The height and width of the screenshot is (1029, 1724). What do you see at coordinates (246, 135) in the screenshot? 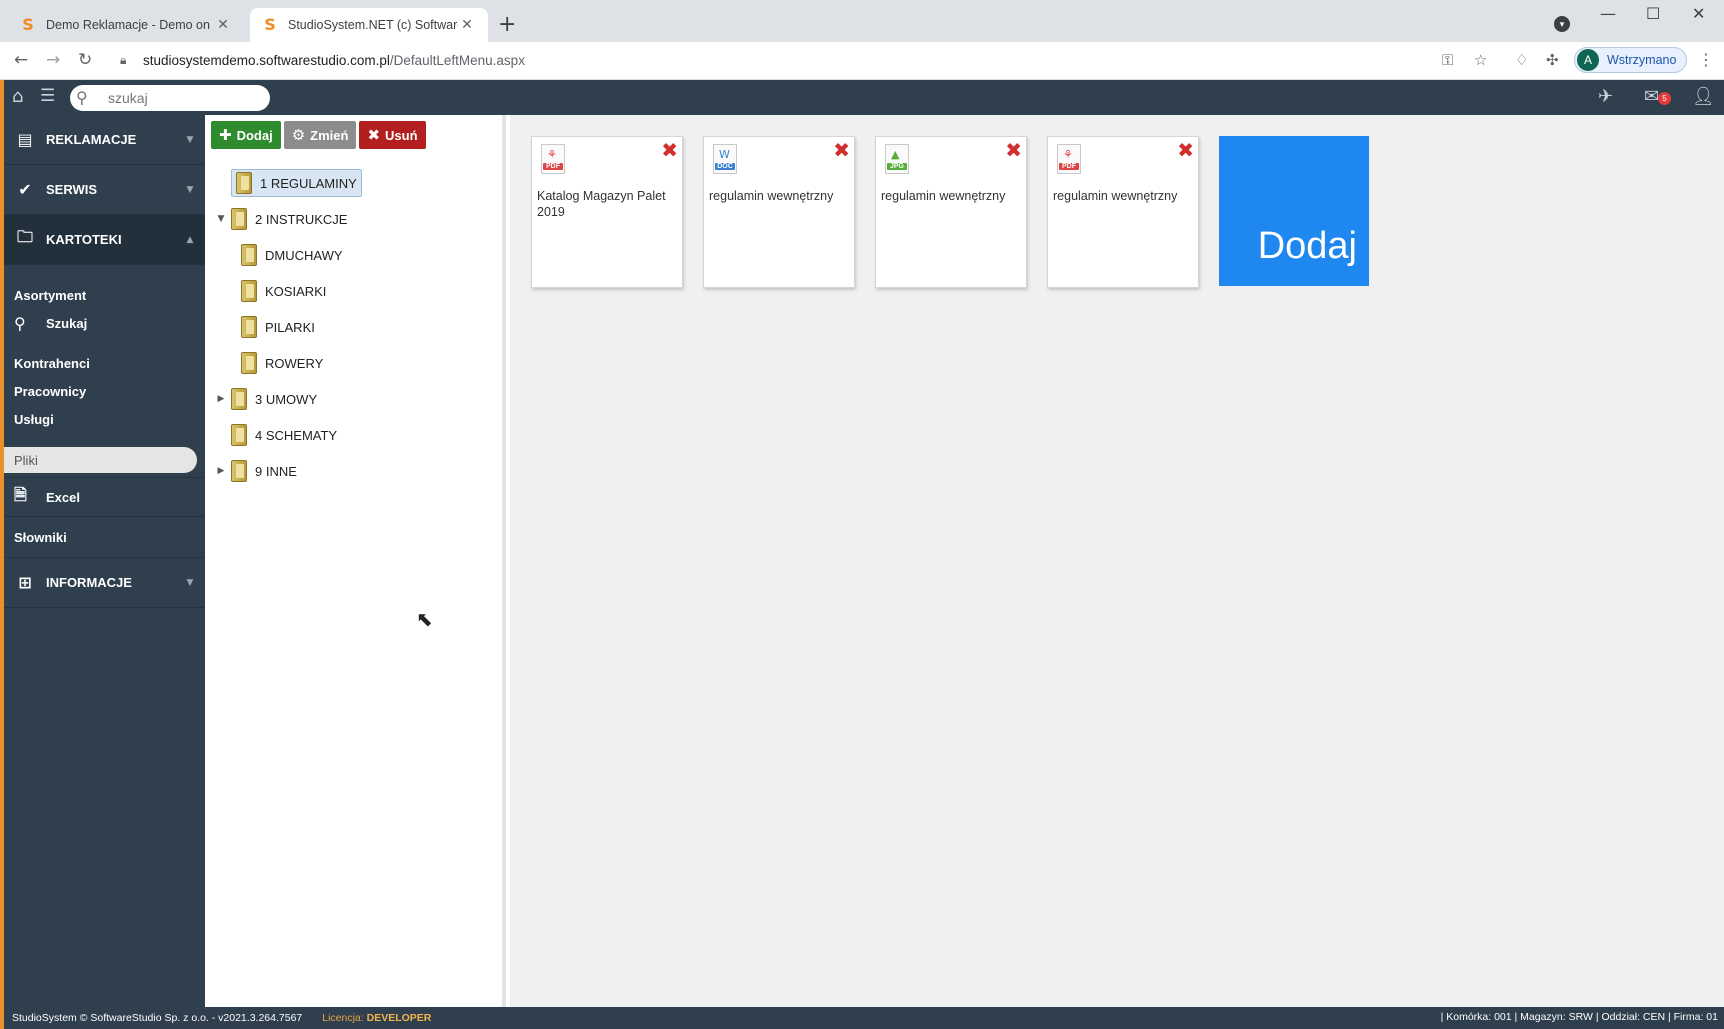
I see `add-button: ✚ Dodaj` at bounding box center [246, 135].